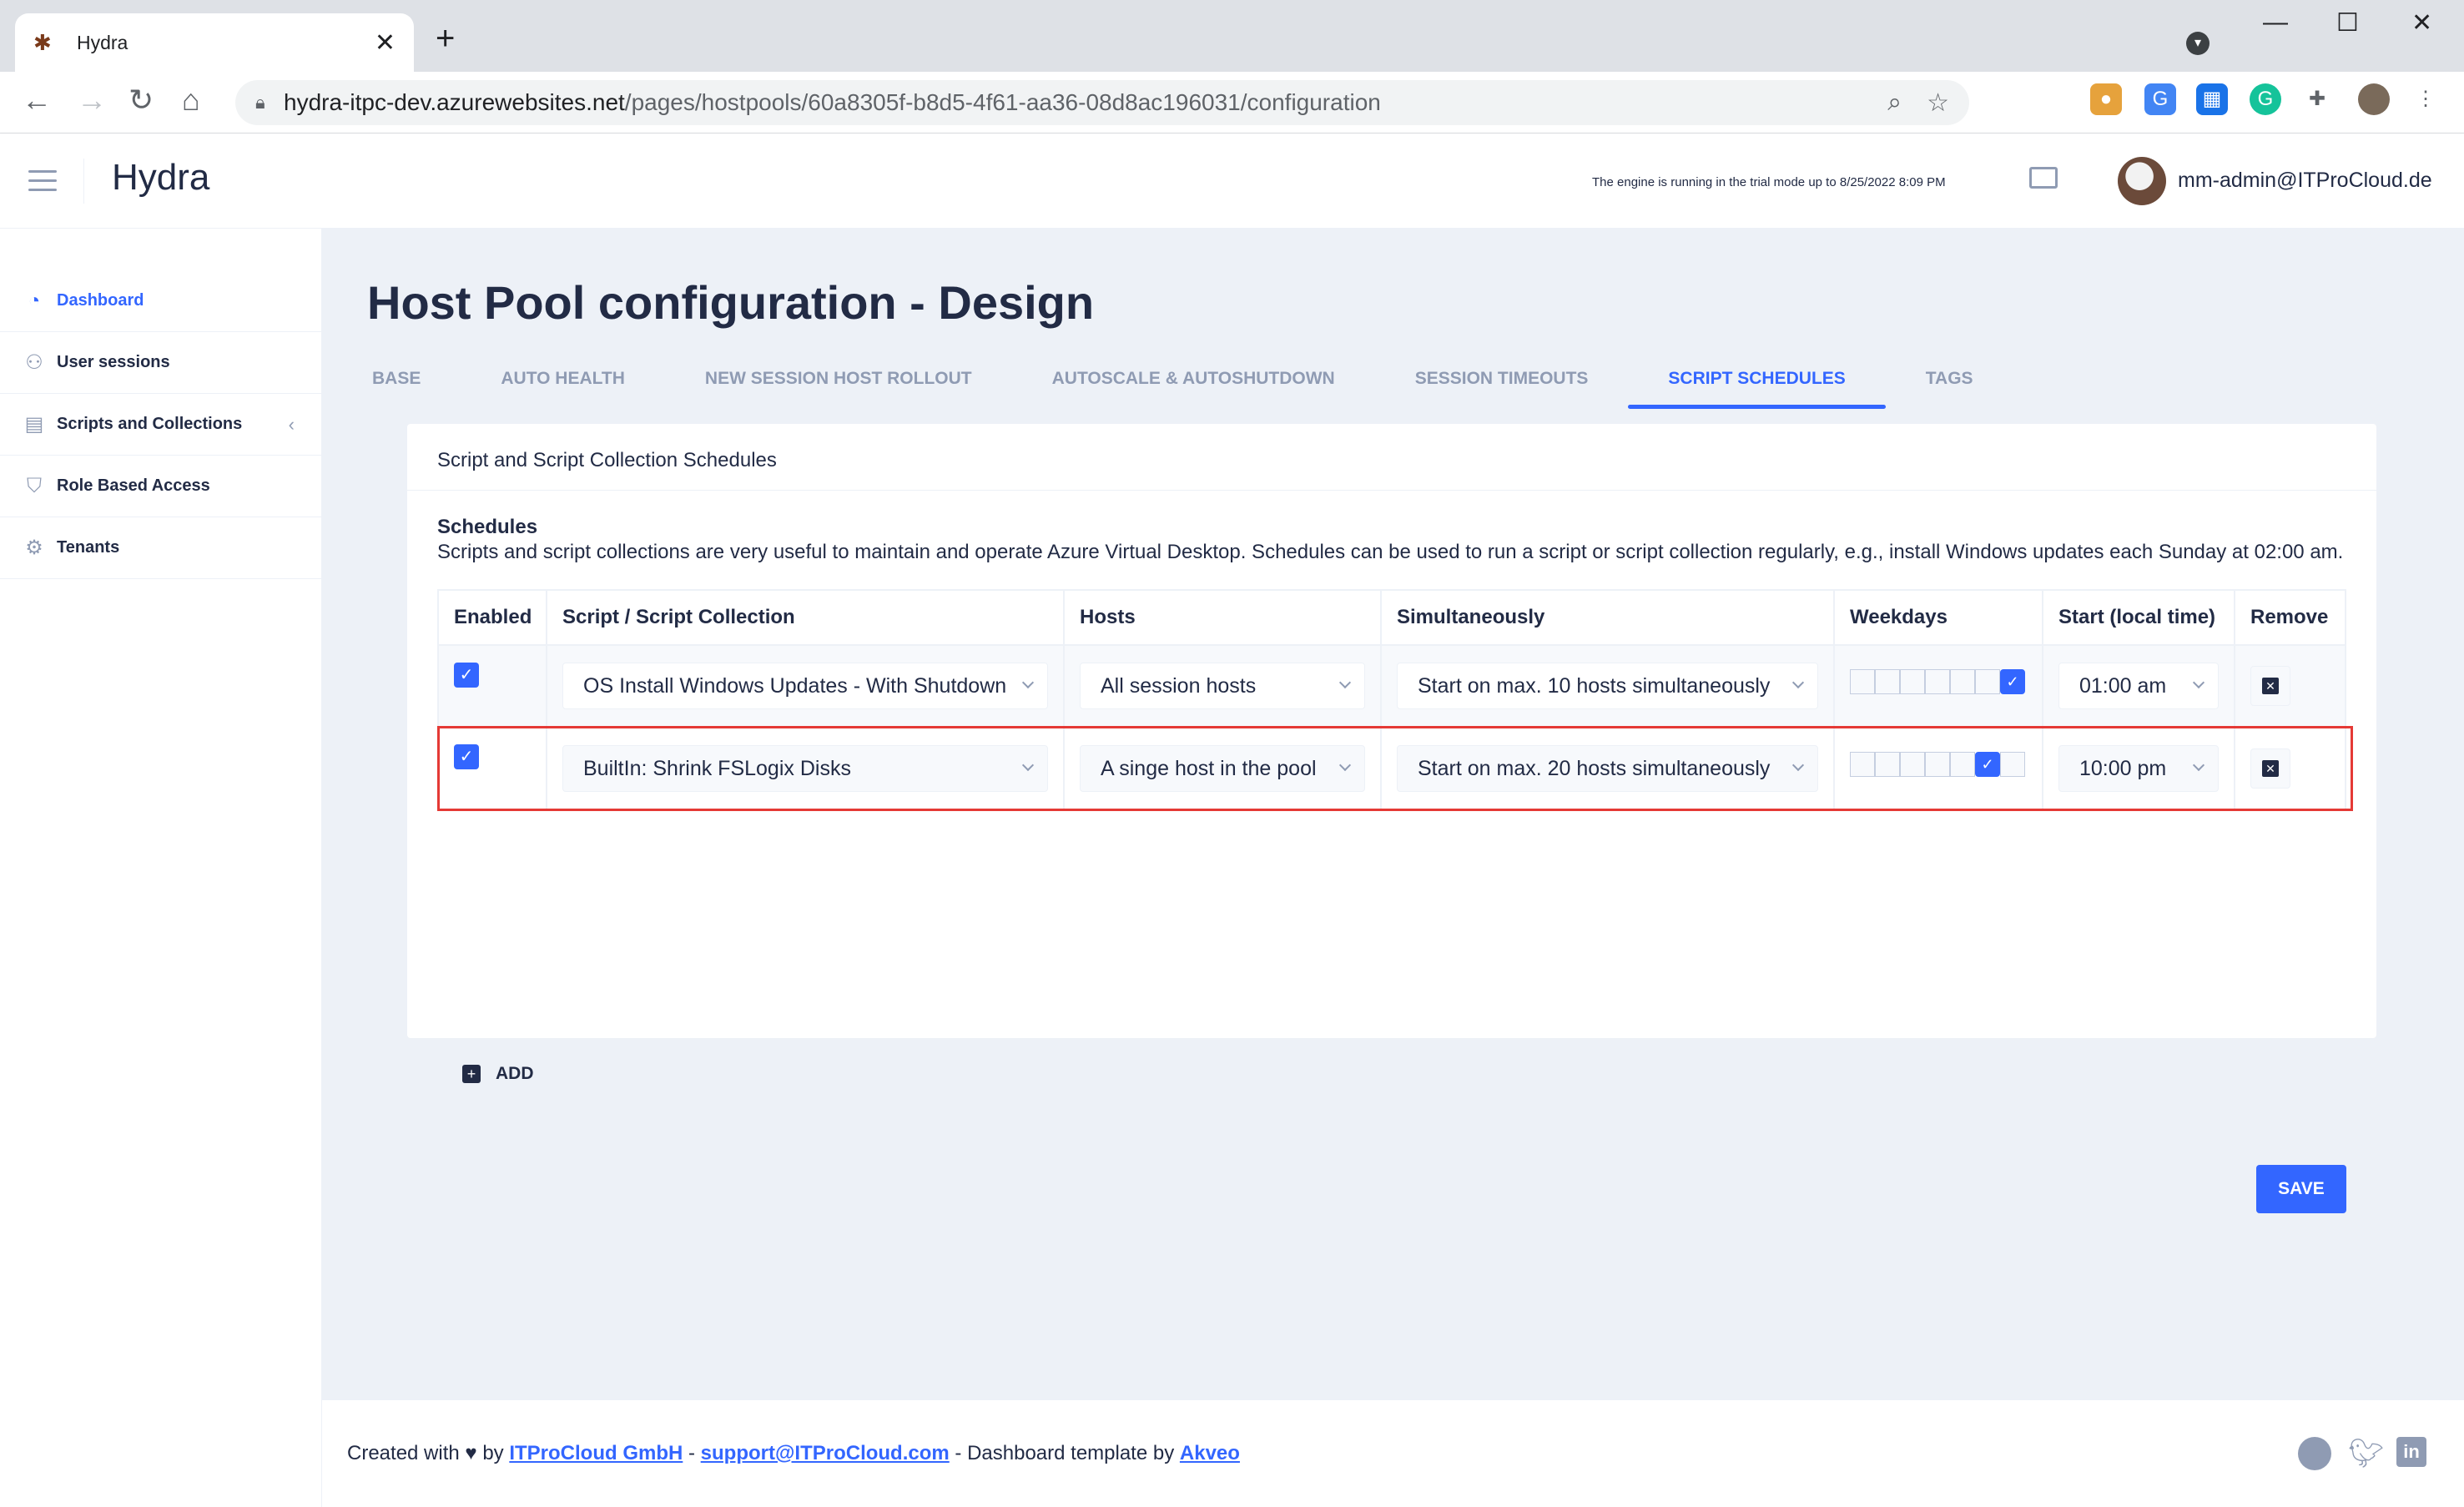 This screenshot has height=1507, width=2464. What do you see at coordinates (37, 100) in the screenshot?
I see `back-icon: ←` at bounding box center [37, 100].